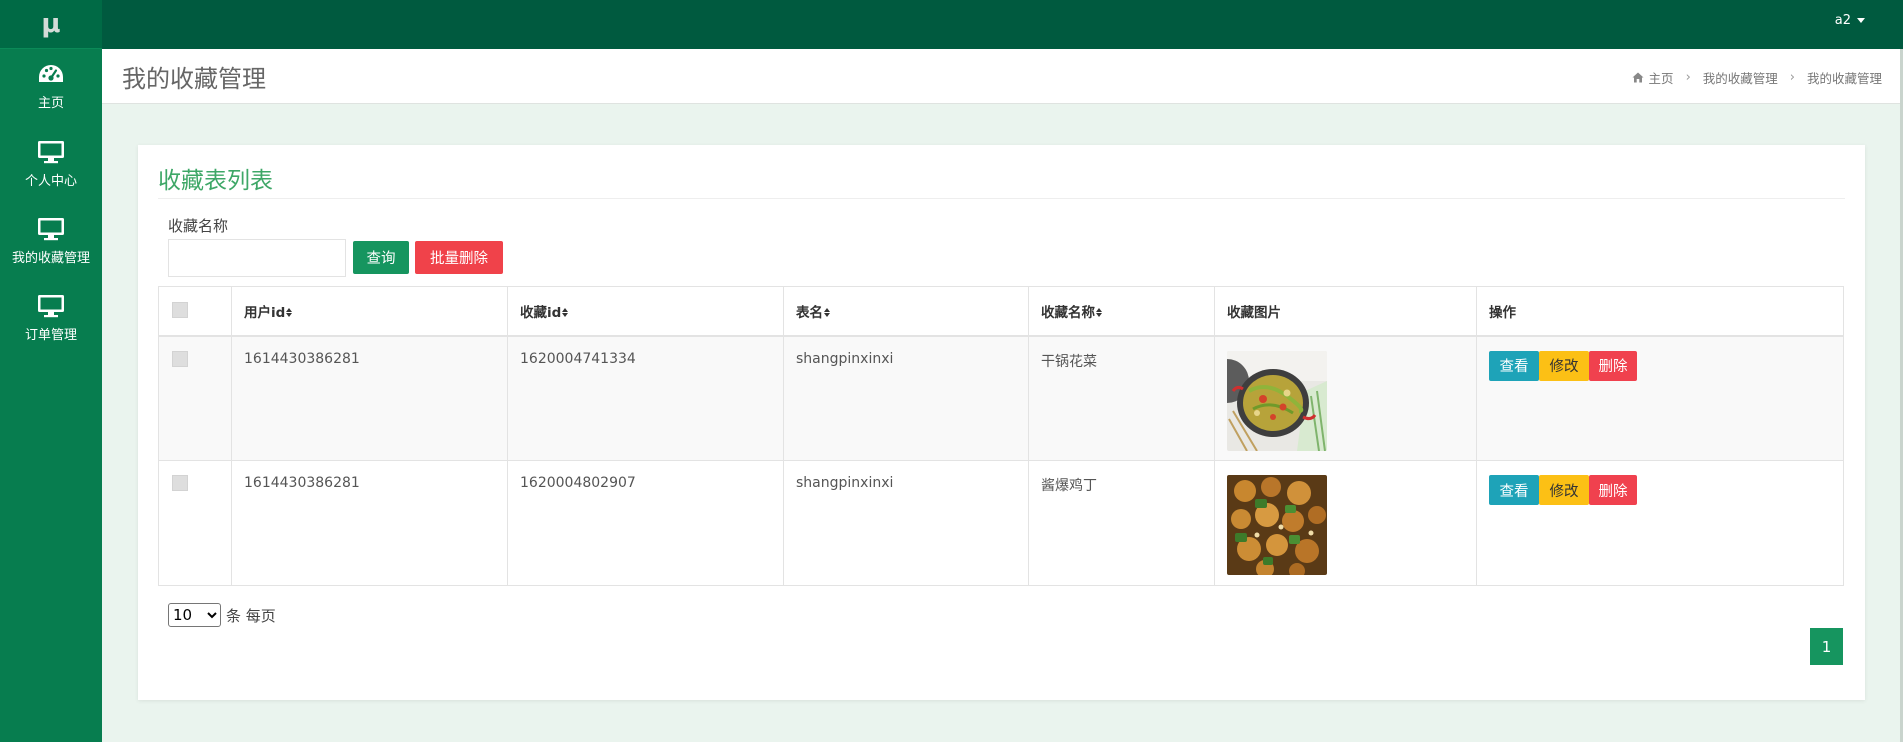 Image resolution: width=1903 pixels, height=742 pixels. I want to click on sidebar: μ 主页 个人中心 我的收藏管理 订单管理, so click(51, 371).